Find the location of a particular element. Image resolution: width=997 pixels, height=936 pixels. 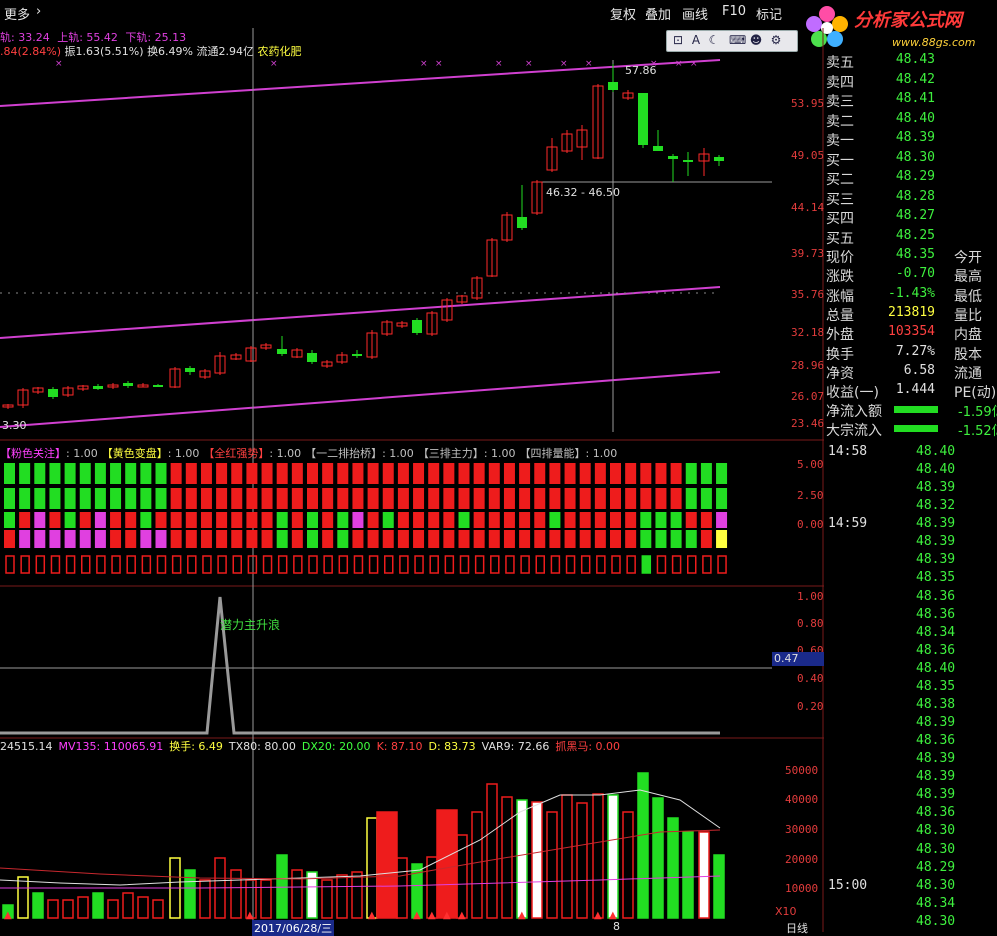

ask-label: 卖二 is located at coordinates (840, 121).